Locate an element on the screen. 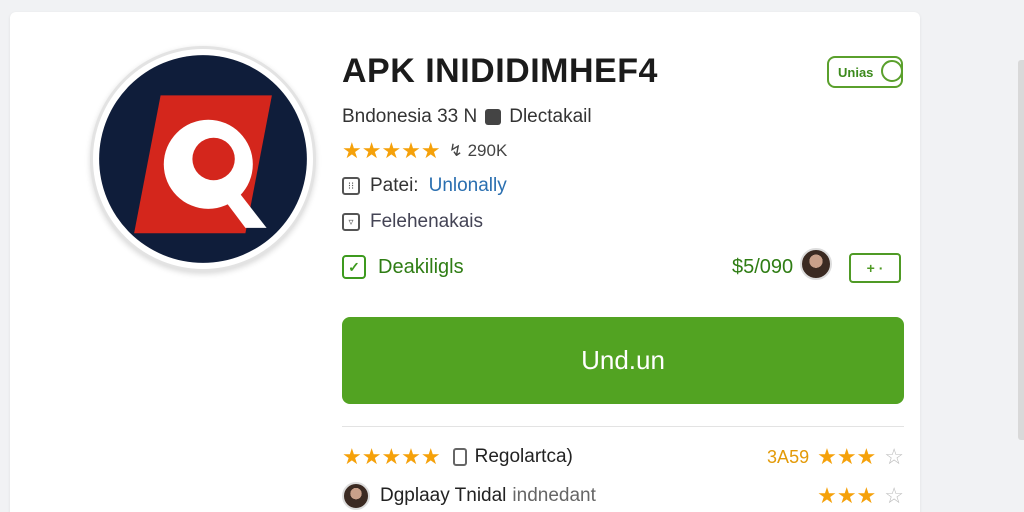 The image size is (1024, 512). meta-country: Bndonesia 33 N is located at coordinates (410, 116).